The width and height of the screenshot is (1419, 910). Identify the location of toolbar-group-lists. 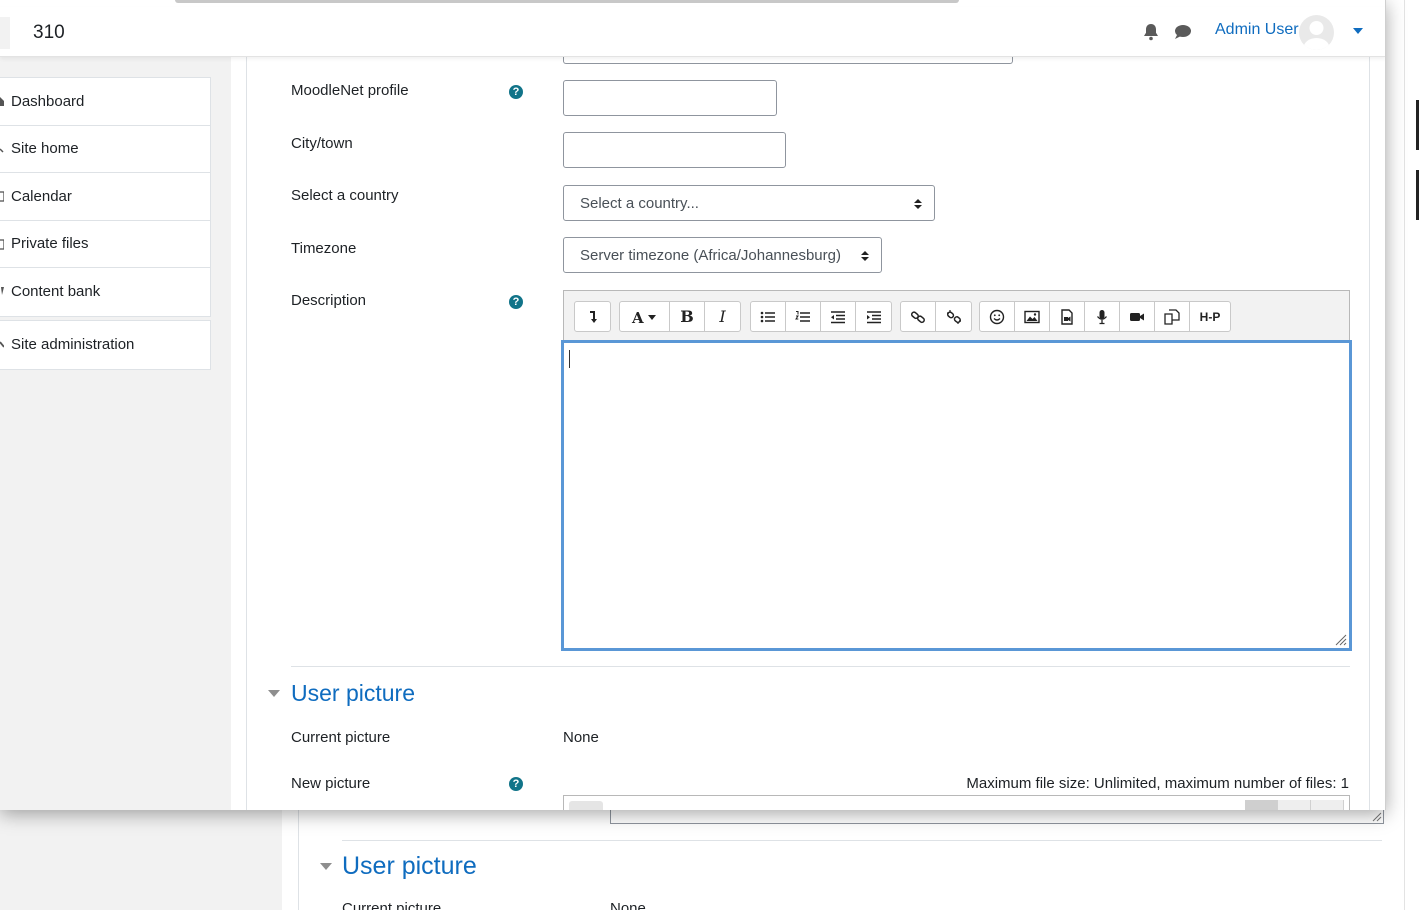
(821, 316).